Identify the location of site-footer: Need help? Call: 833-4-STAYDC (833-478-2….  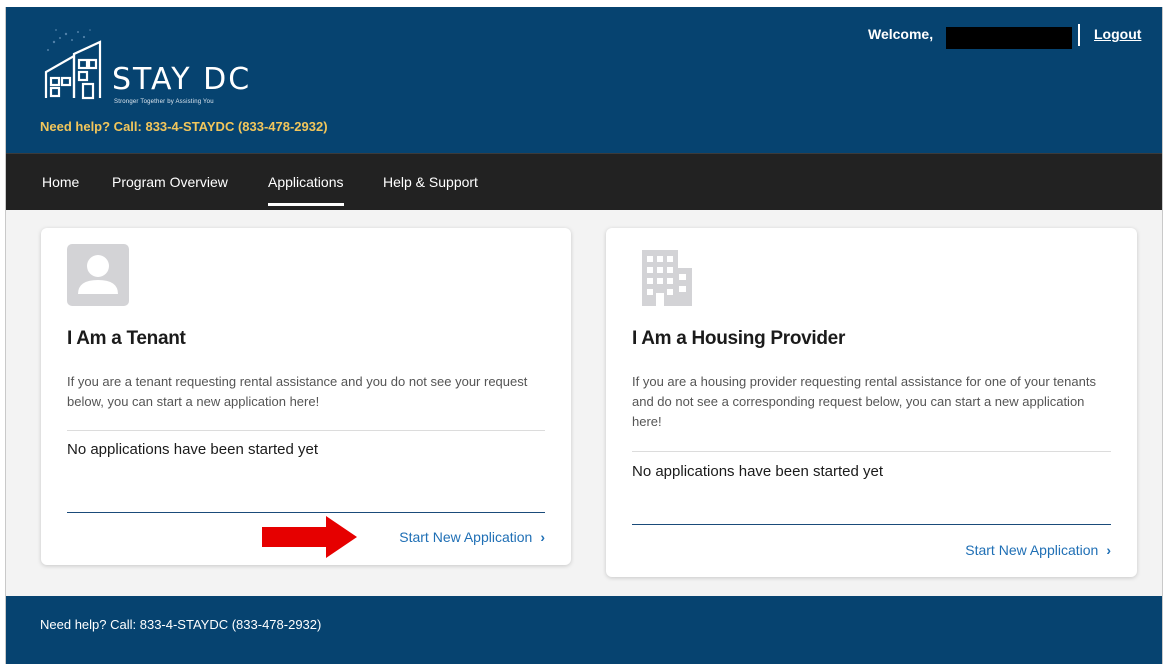
(584, 630).